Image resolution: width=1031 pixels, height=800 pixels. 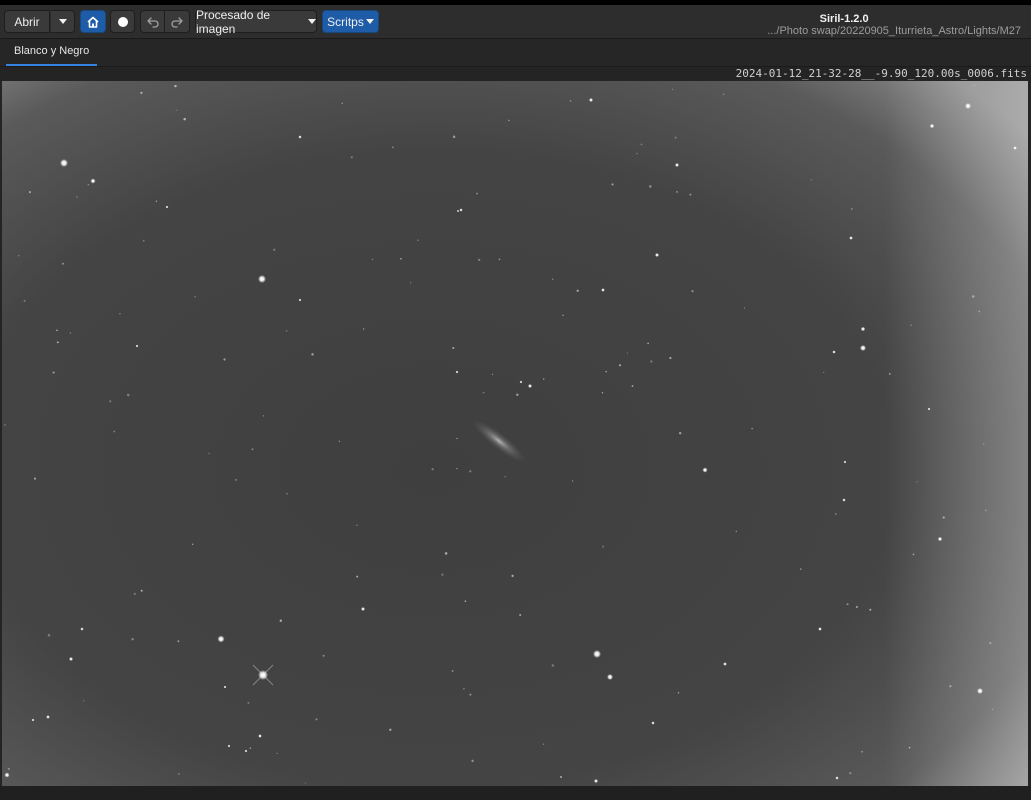 I want to click on open-recent-dropdown, so click(x=63, y=21).